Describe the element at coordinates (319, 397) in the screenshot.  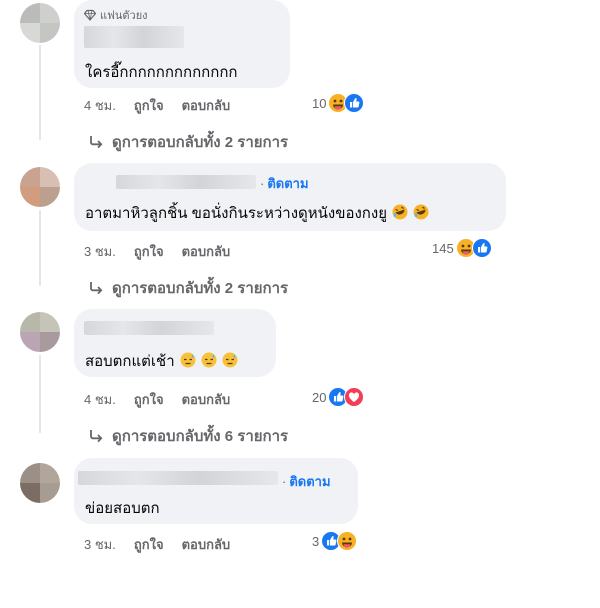
I see `reaction-count: 20` at that location.